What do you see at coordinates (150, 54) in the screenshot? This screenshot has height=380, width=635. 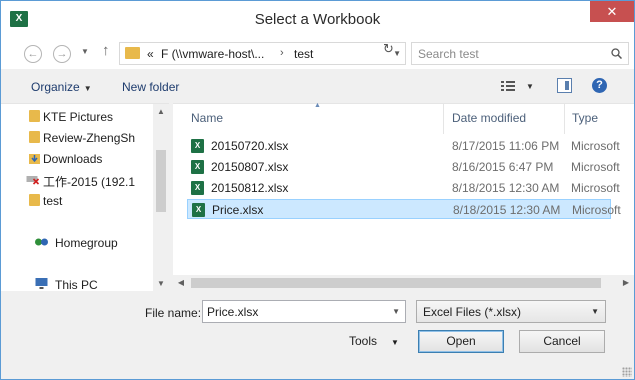 I see `address-overflow: «` at bounding box center [150, 54].